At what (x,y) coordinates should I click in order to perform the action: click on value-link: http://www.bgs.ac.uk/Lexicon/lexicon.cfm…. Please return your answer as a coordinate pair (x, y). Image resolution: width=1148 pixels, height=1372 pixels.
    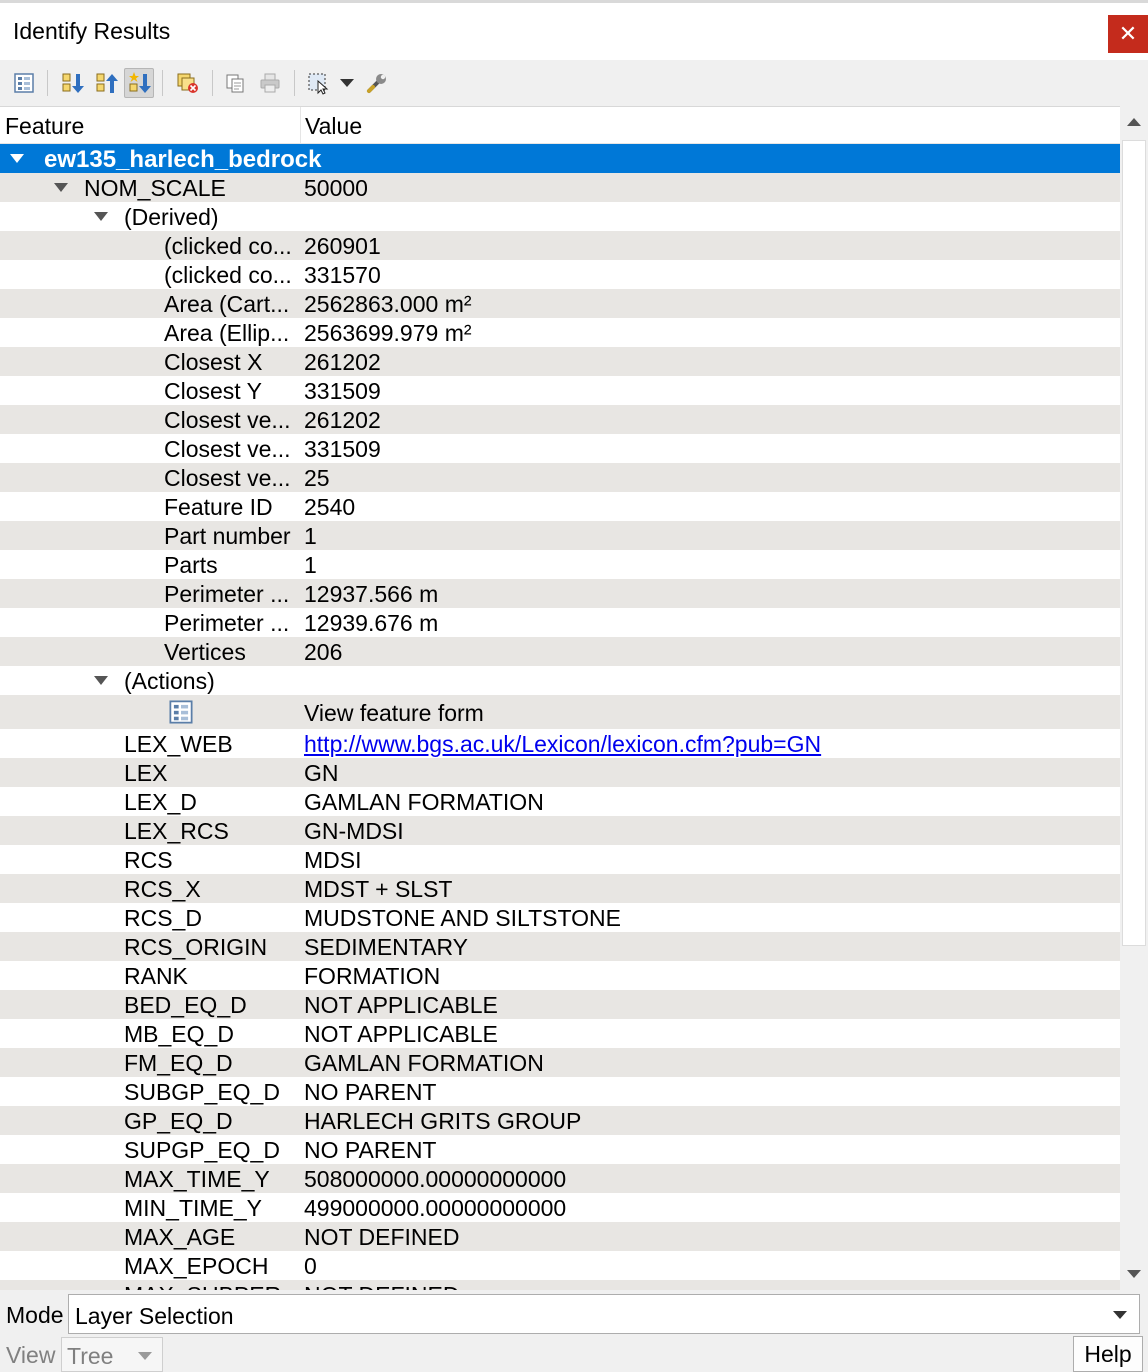
    Looking at the image, I should click on (562, 744).